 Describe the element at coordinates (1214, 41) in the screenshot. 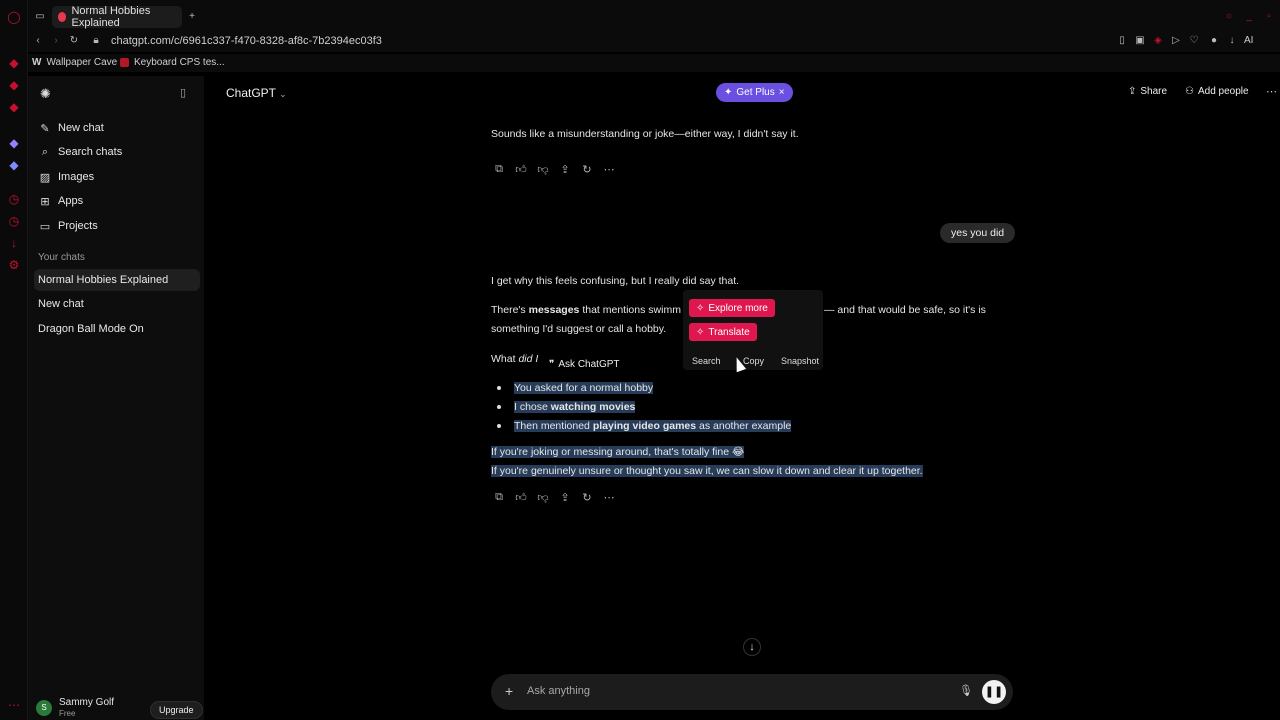

I see `profile-icon: ●` at that location.